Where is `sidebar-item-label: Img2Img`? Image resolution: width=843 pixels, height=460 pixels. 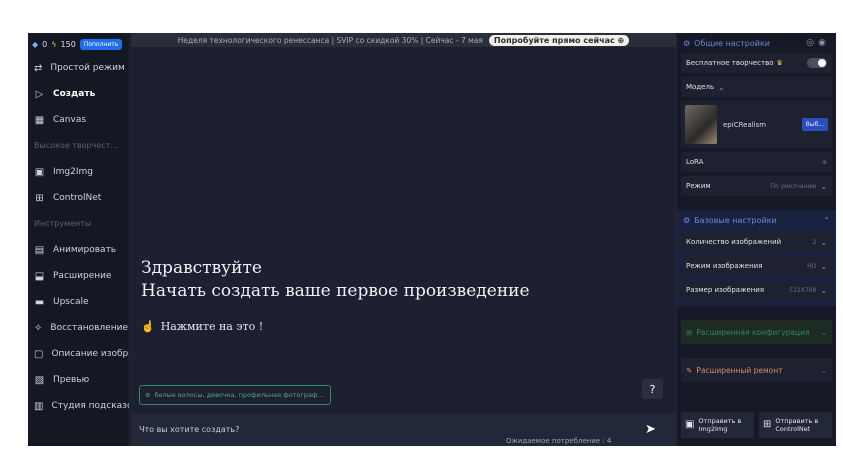
sidebar-item-label: Img2Img is located at coordinates (73, 172).